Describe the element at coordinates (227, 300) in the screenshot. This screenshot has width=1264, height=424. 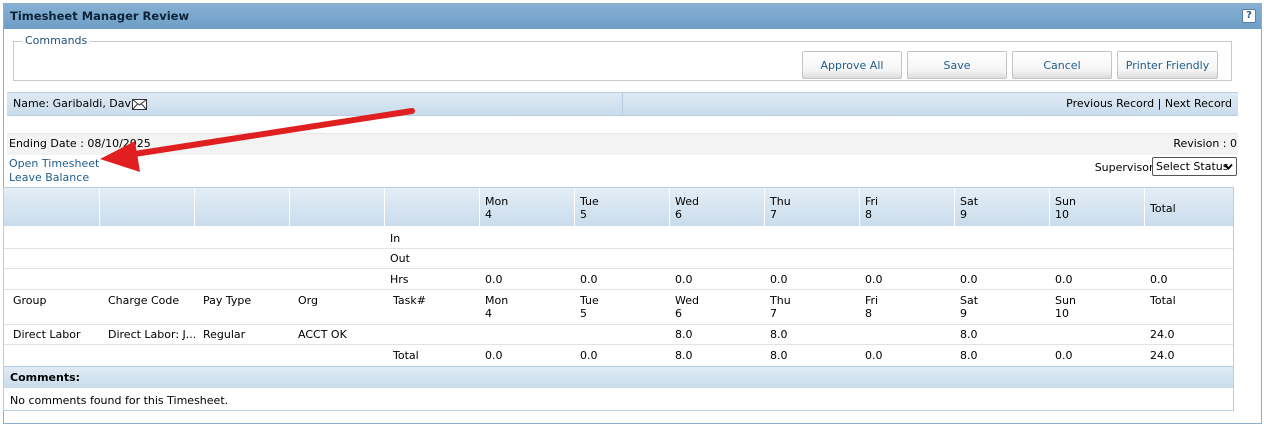
I see `pay-type-column-header: Pay Type` at that location.